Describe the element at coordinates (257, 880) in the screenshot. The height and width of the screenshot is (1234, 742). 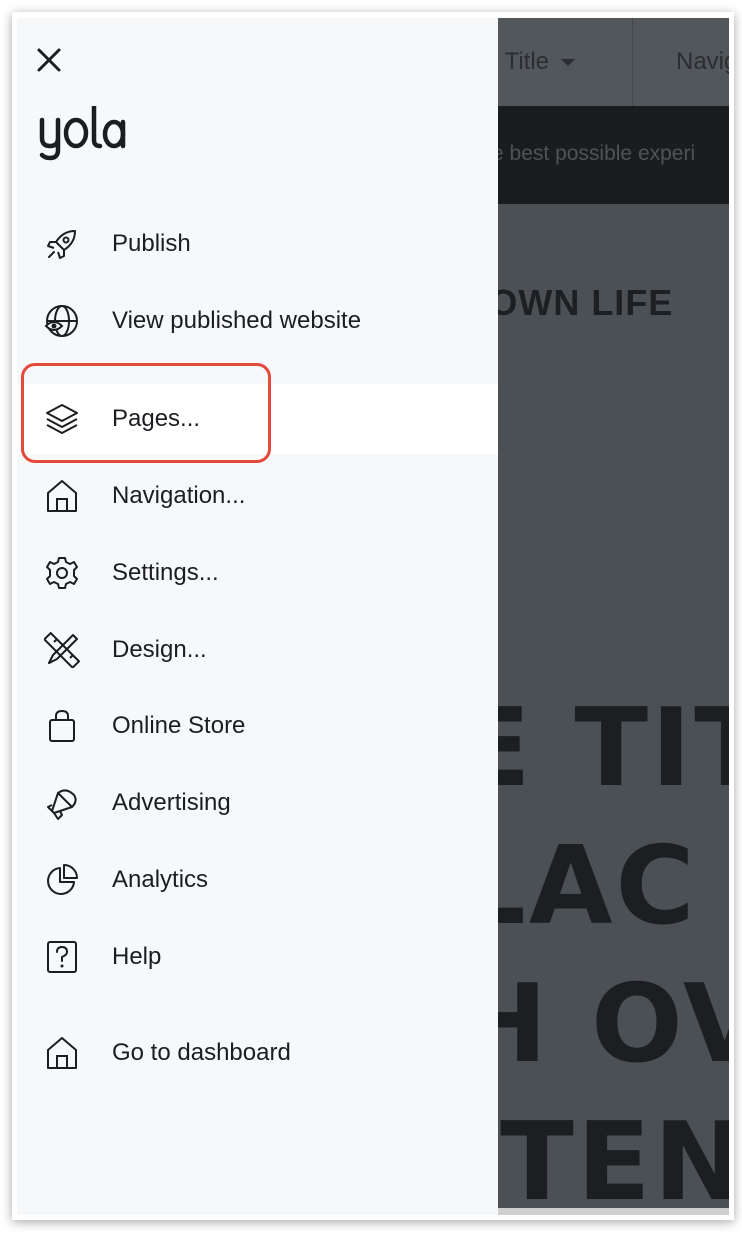
I see `menu-item-analytics: Analytics` at that location.